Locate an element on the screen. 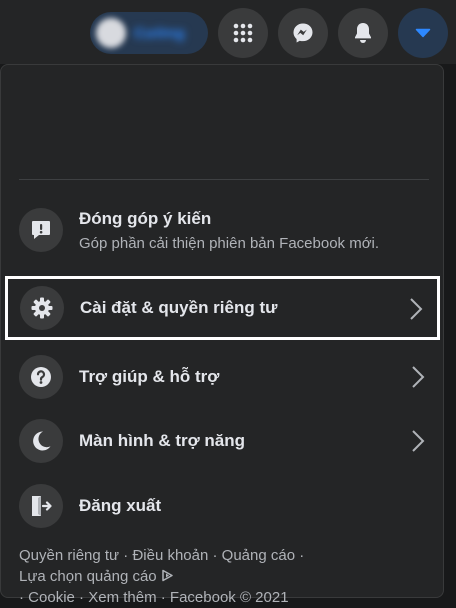 The height and width of the screenshot is (608, 456). caret-down-icon is located at coordinates (423, 33).